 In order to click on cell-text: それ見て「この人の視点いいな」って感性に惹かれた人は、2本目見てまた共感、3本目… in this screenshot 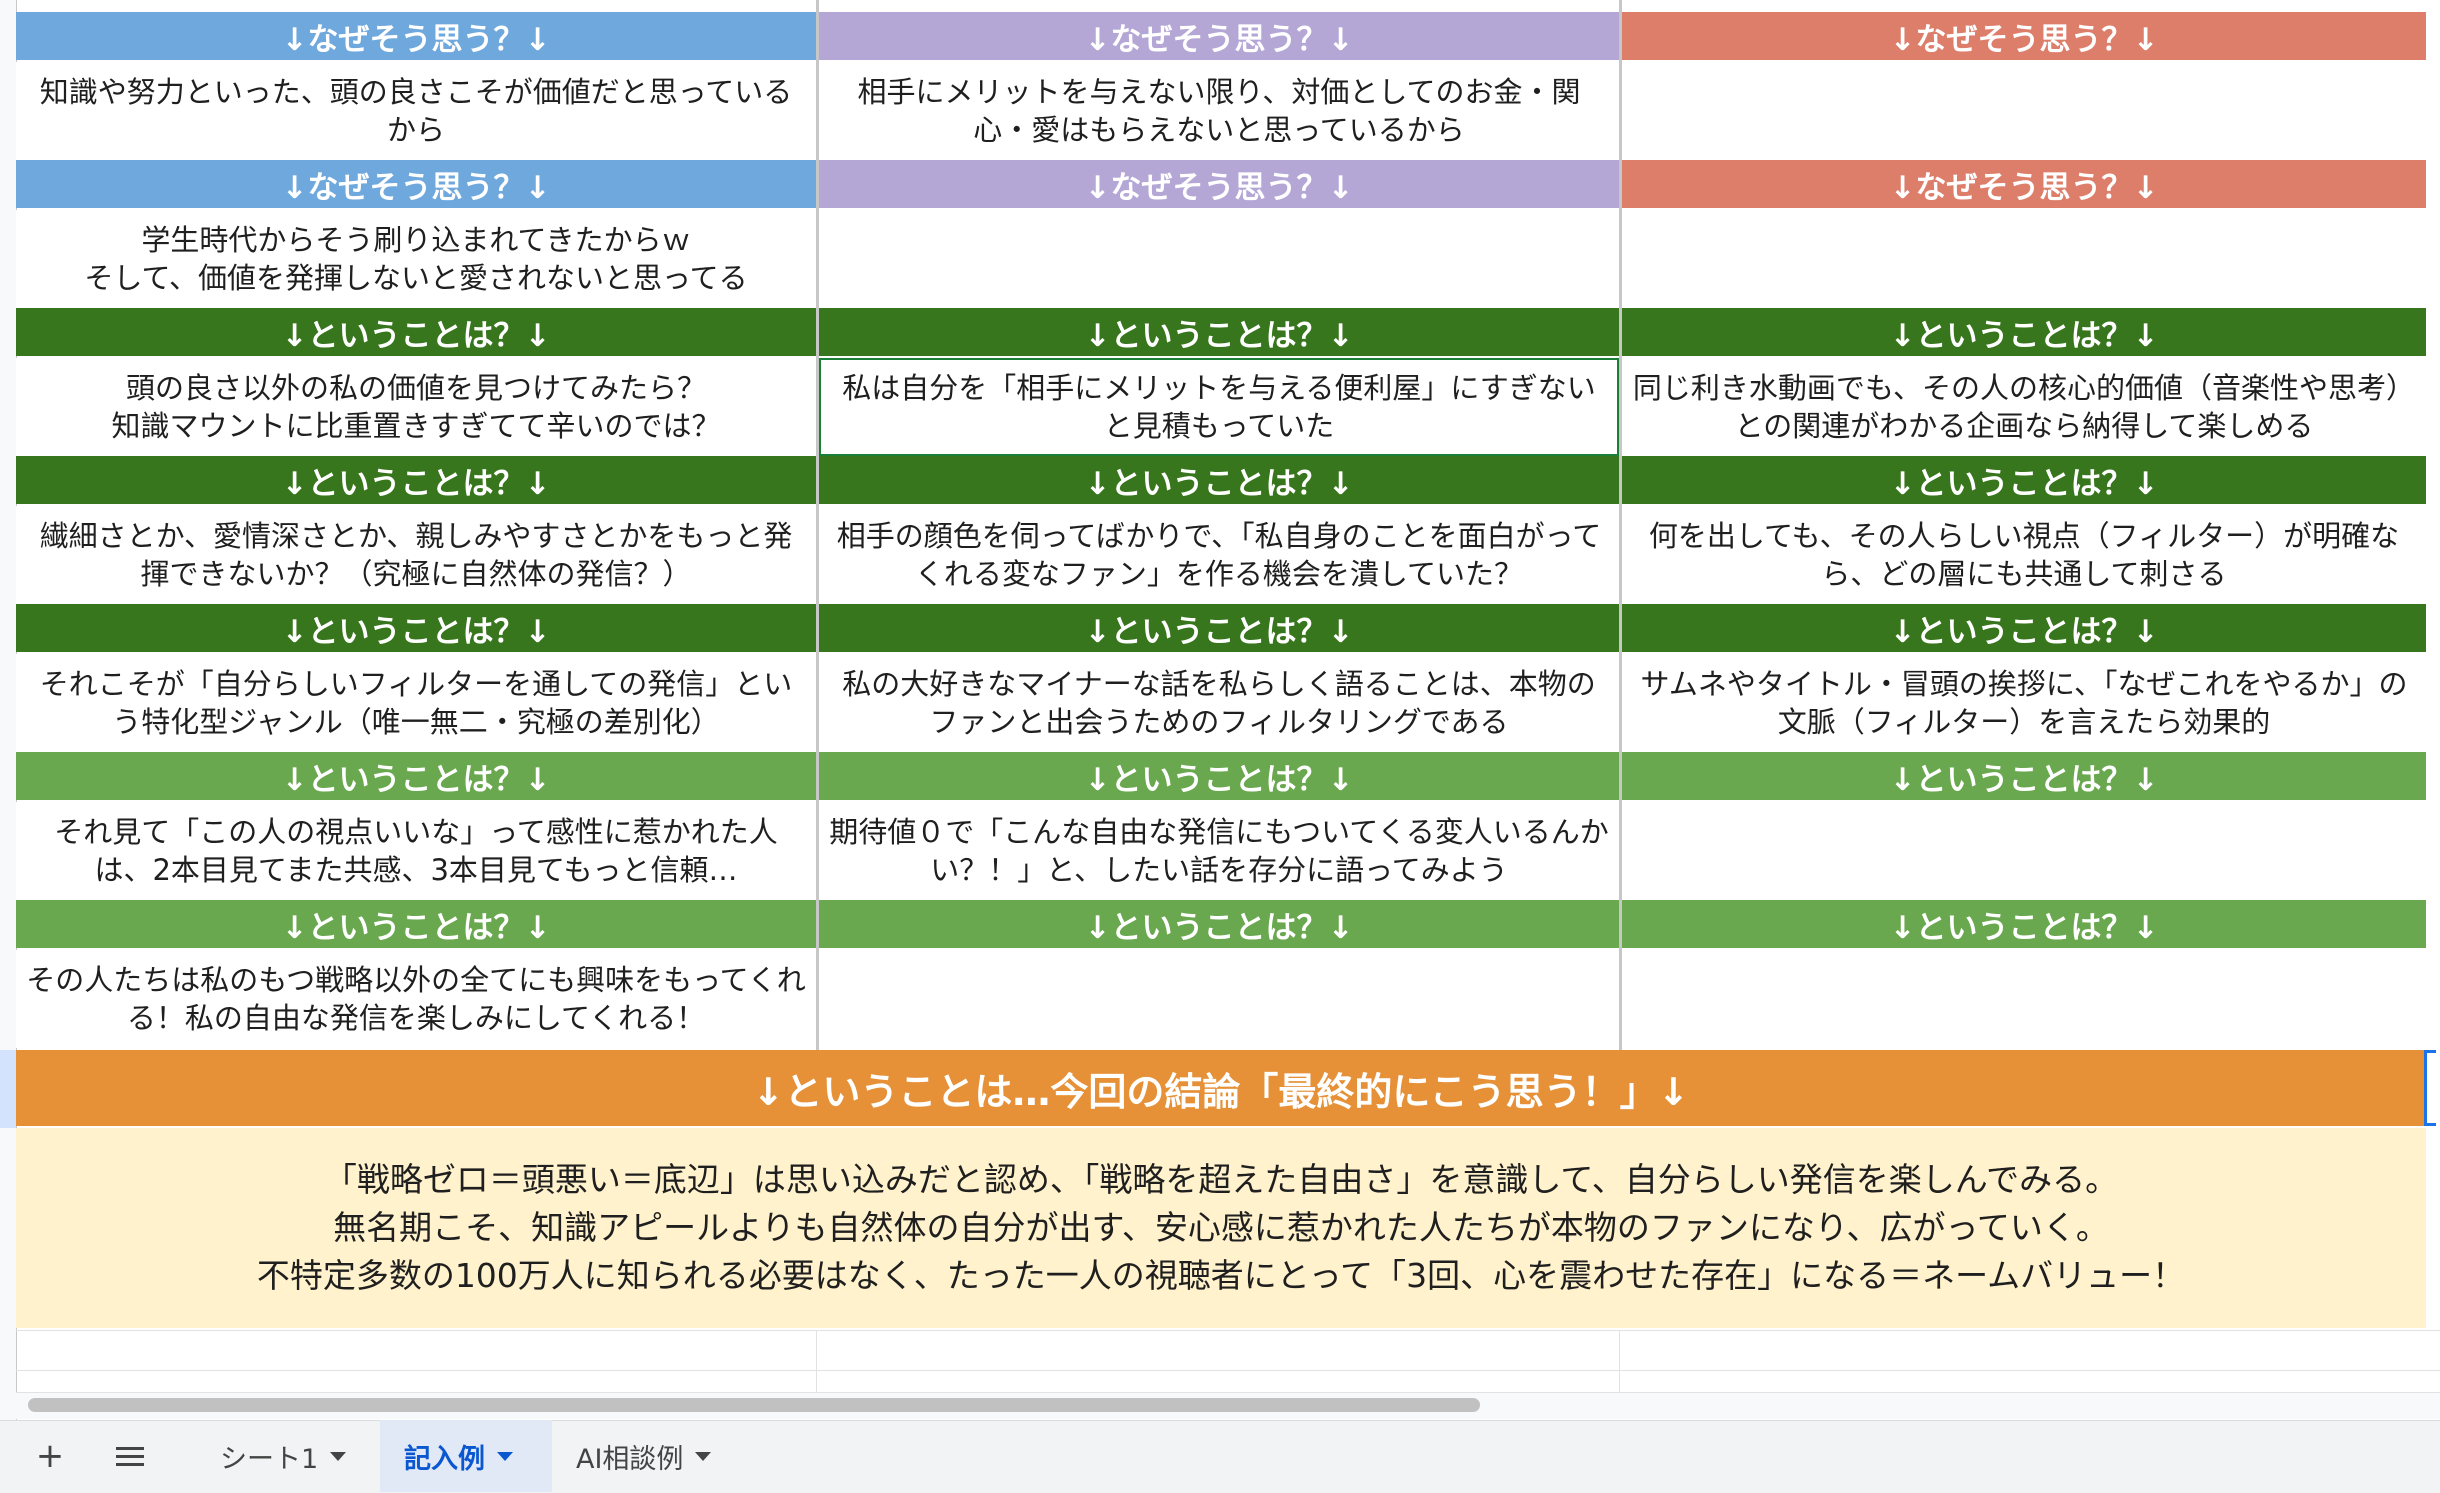, I will do `click(416, 851)`.